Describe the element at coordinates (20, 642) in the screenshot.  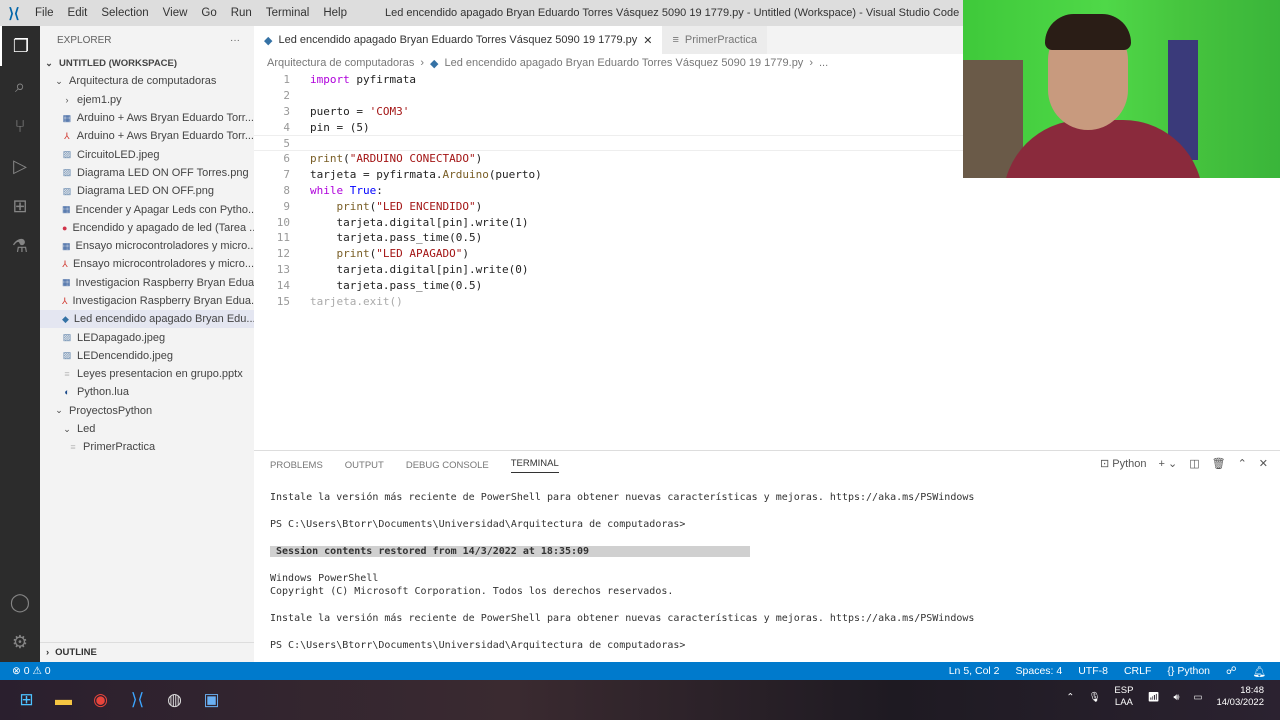
I see `gear-icon: ⚙` at that location.